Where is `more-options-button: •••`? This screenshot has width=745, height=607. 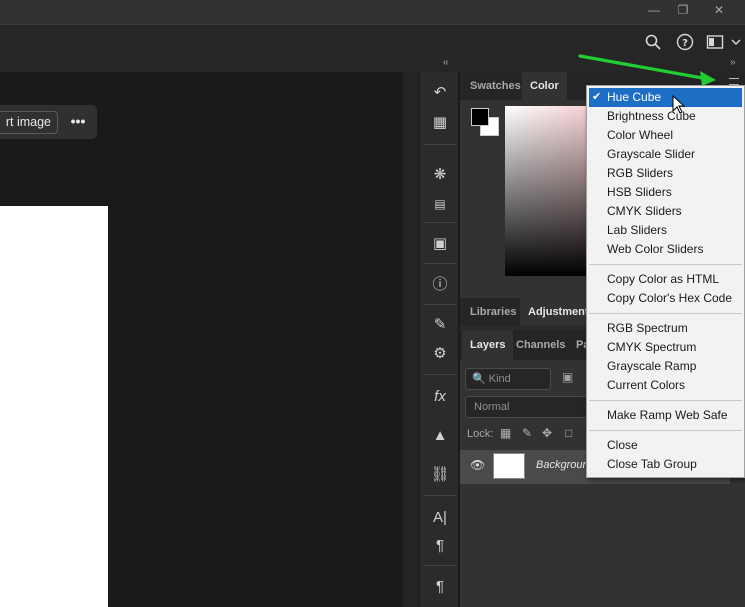
more-options-button: ••• is located at coordinates (78, 122).